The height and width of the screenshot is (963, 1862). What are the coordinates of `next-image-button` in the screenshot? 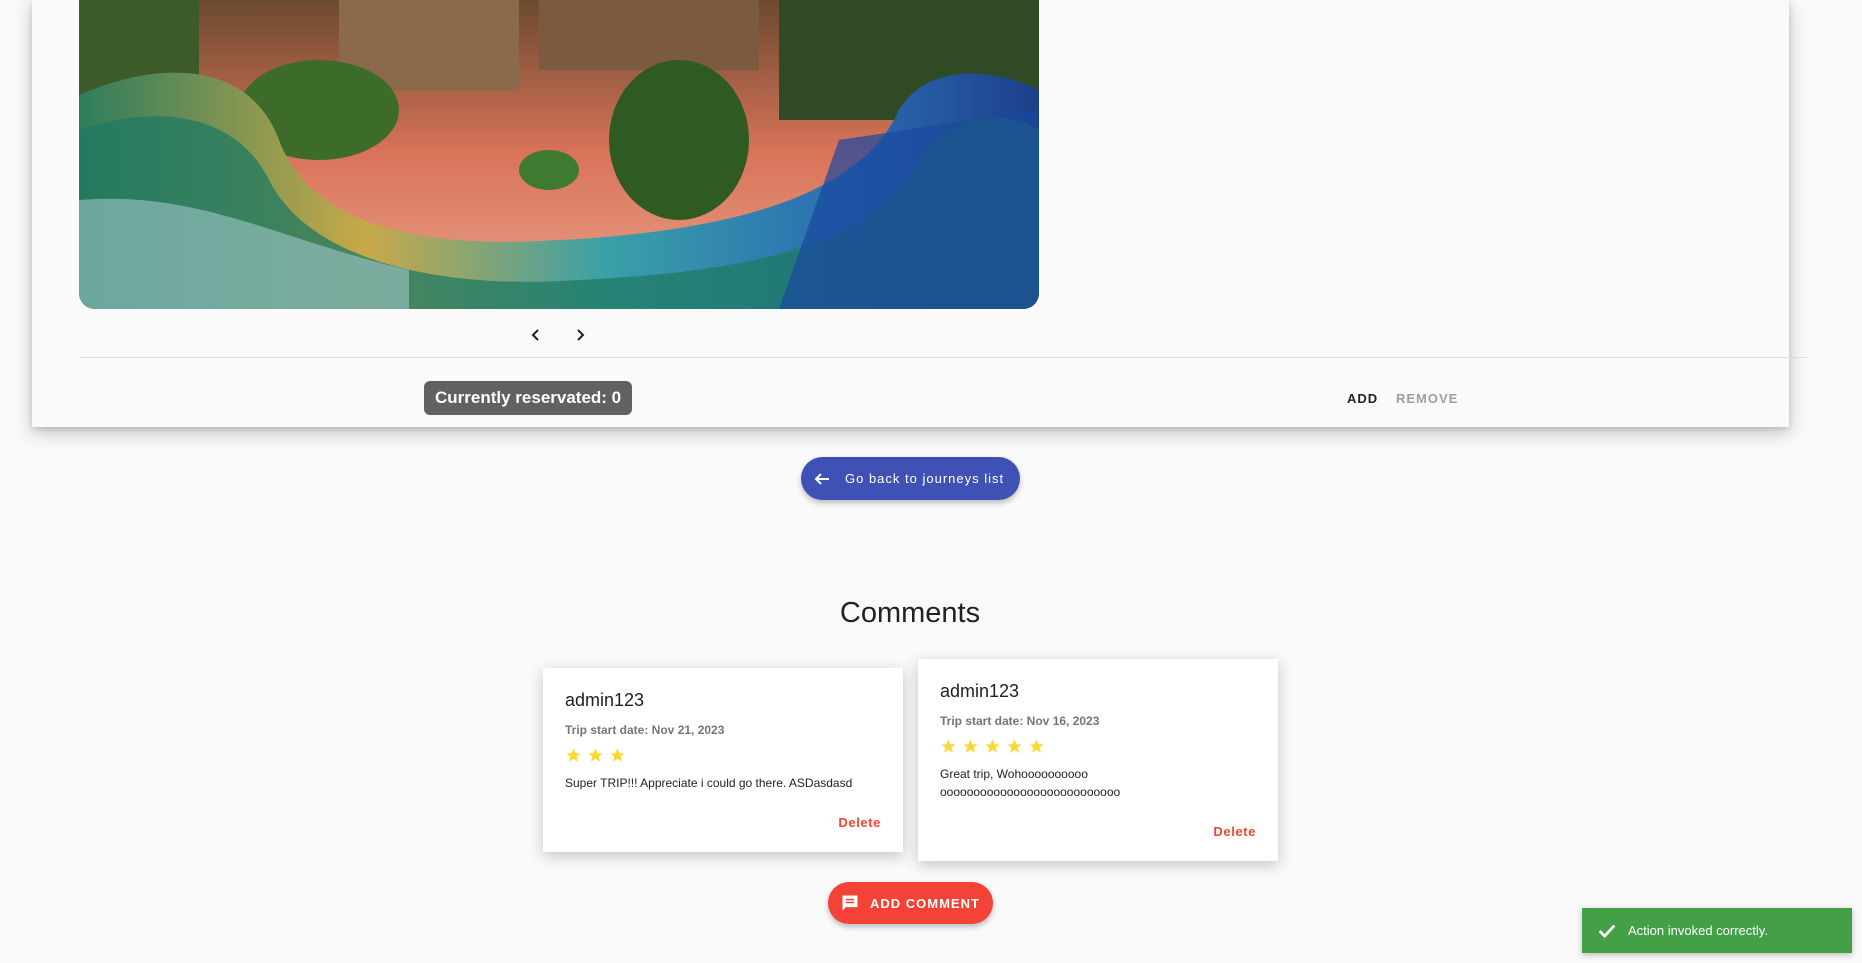 It's located at (580, 335).